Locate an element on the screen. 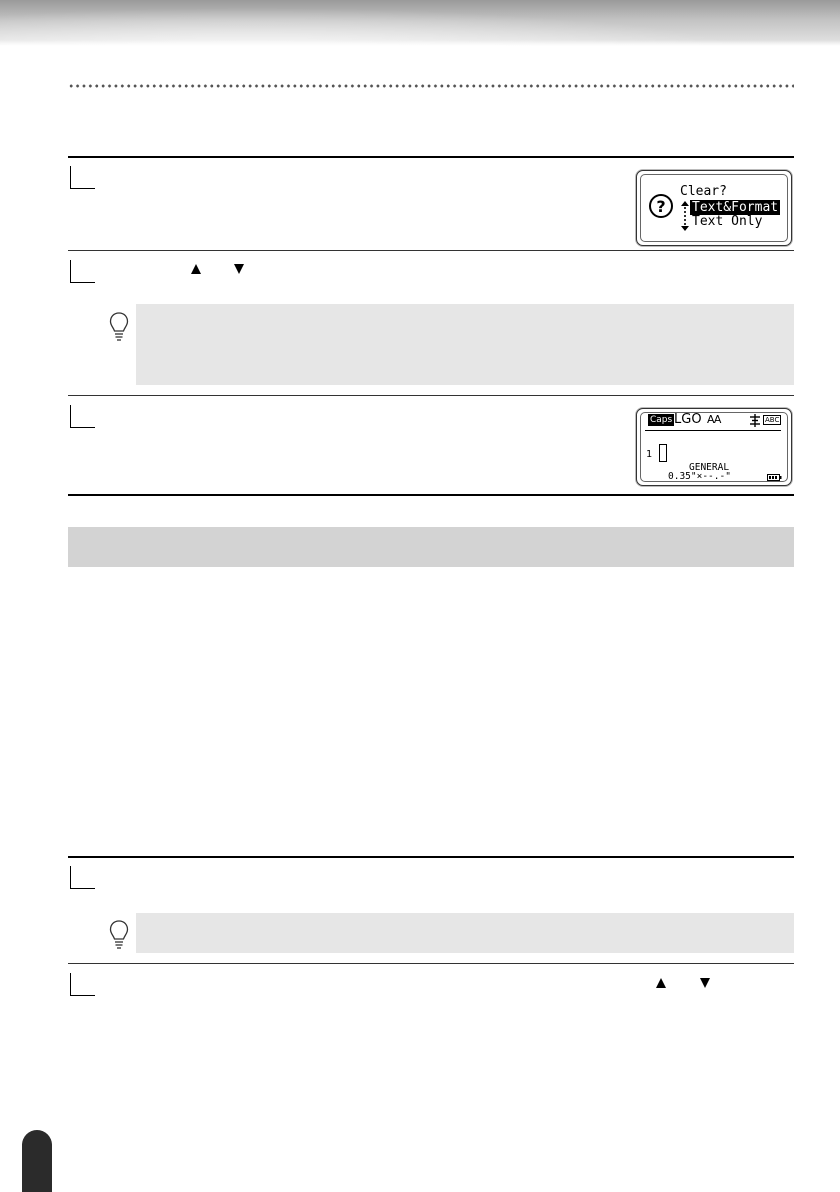 This screenshot has height=1192, width=840. section-bottom-rule is located at coordinates (431, 495).